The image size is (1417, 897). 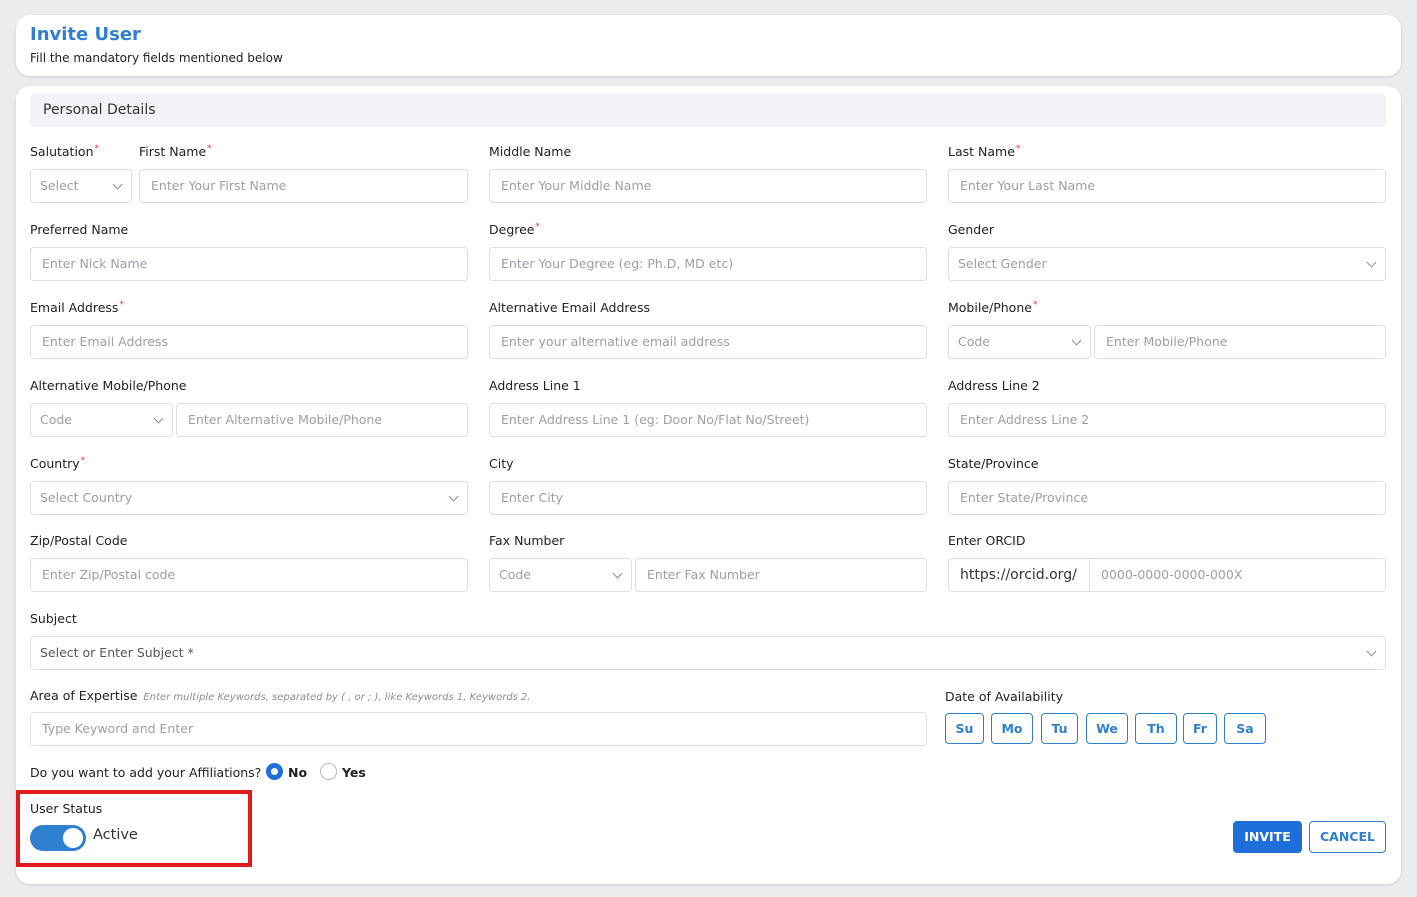 I want to click on first-name-label: First Name*, so click(x=175, y=151).